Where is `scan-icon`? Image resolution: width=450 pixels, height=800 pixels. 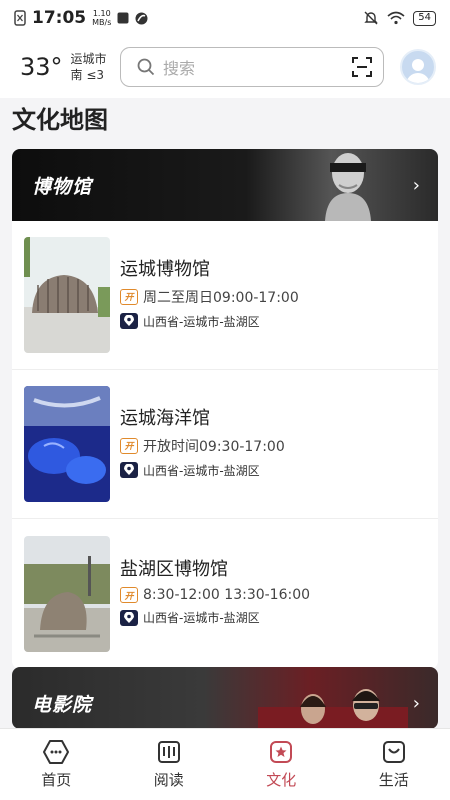 scan-icon is located at coordinates (362, 67).